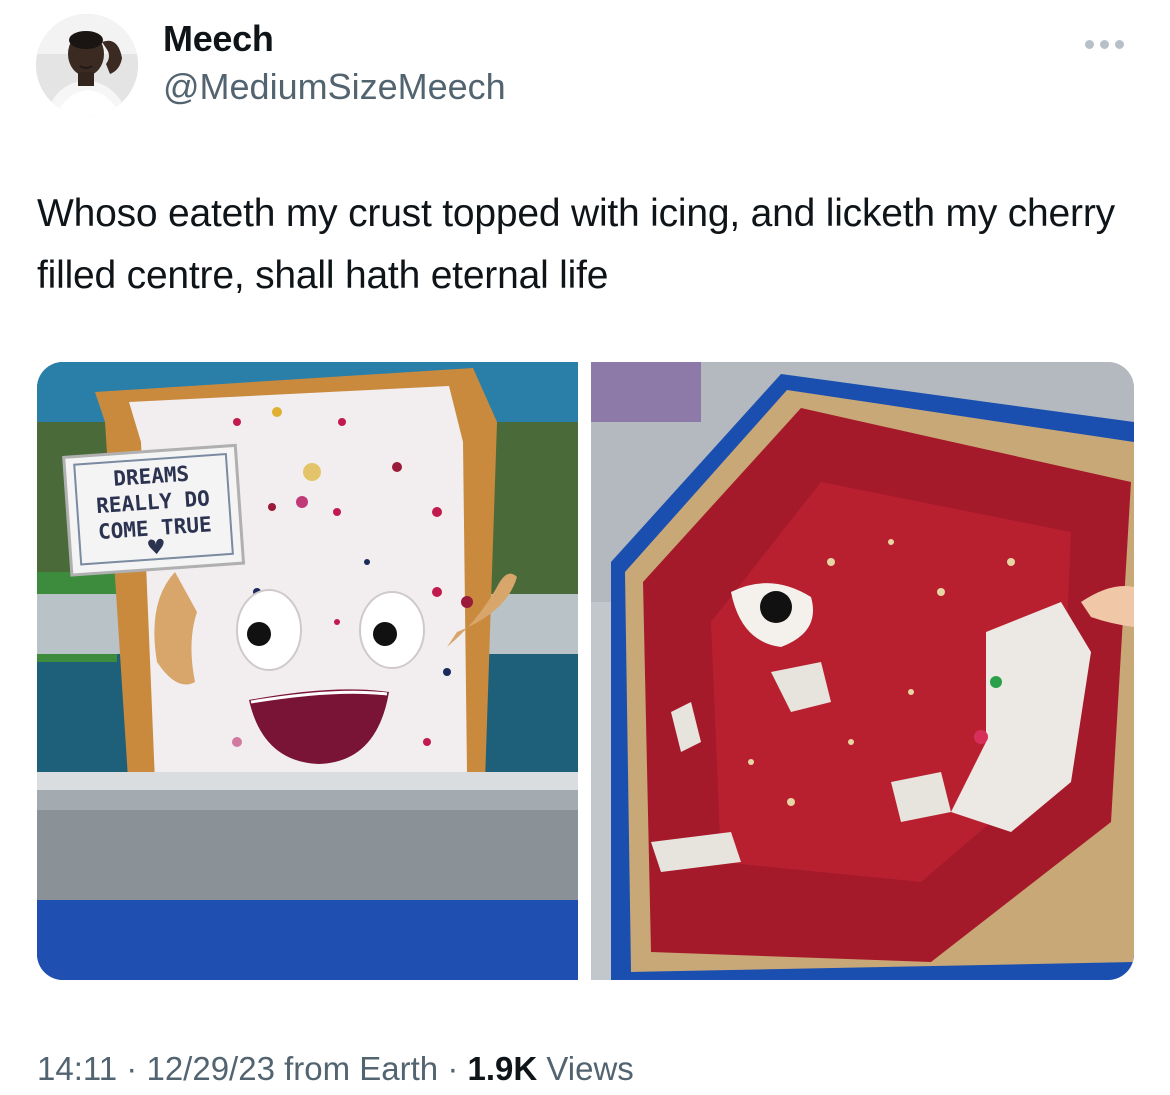 The width and height of the screenshot is (1170, 1095). I want to click on tweet-time: 14:11, so click(77, 1068).